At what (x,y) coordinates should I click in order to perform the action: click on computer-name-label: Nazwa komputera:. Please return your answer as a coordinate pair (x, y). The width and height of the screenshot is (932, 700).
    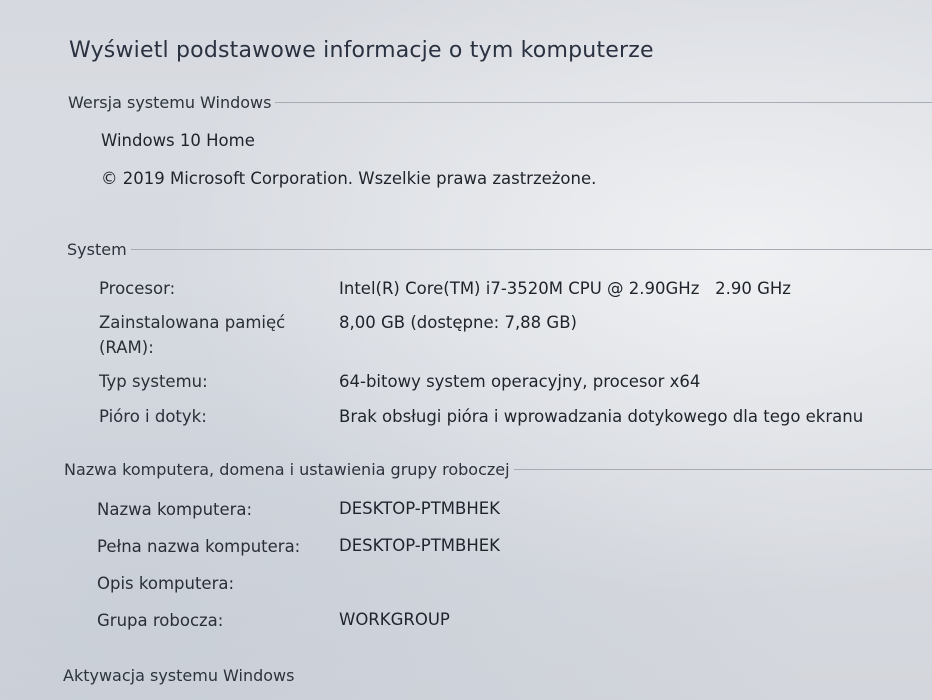
    Looking at the image, I should click on (175, 509).